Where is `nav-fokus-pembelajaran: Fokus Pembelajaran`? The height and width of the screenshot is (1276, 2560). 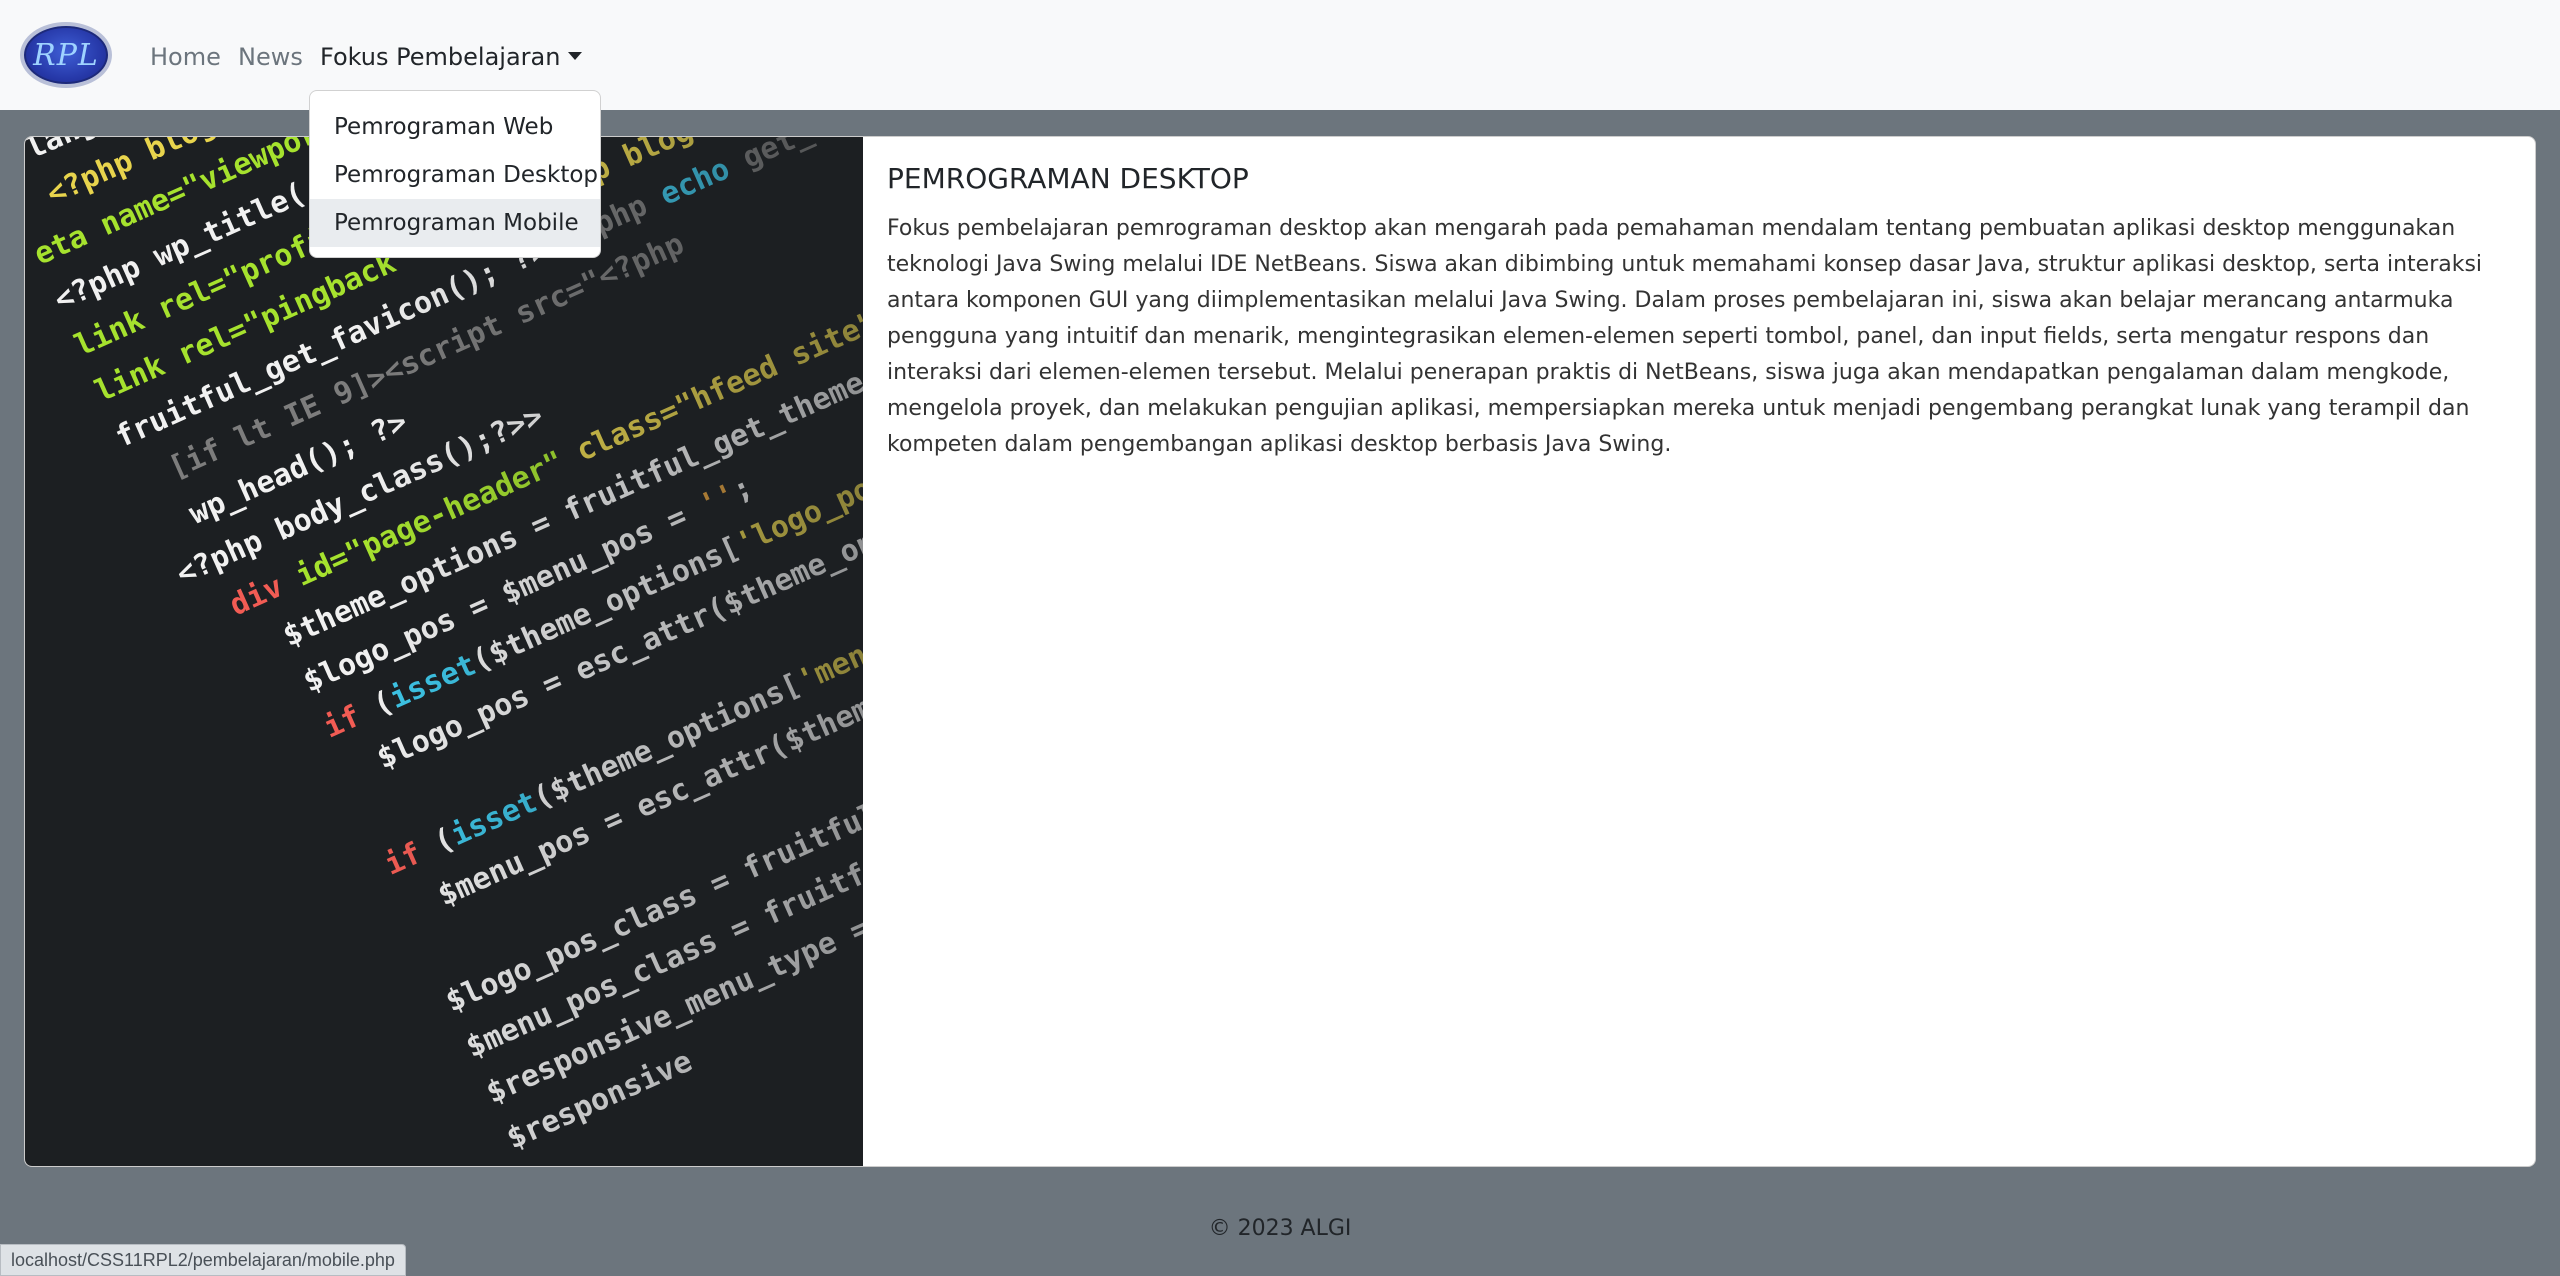
nav-fokus-pembelajaran: Fokus Pembelajaran is located at coordinates (451, 57).